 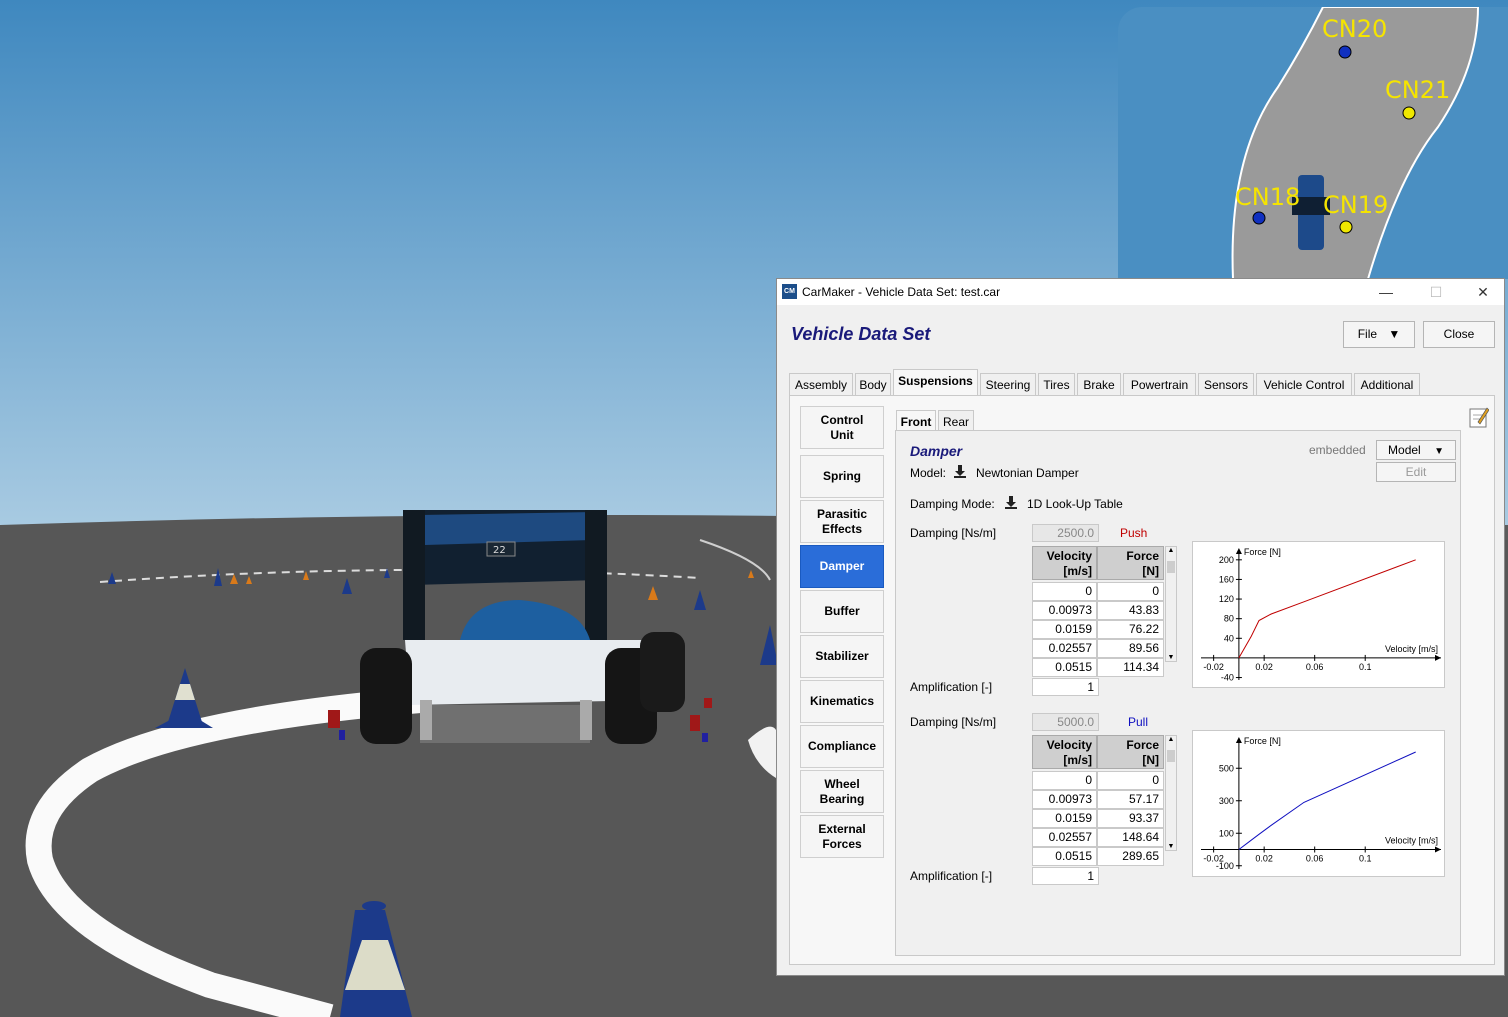 I want to click on close-button: Close, so click(x=1459, y=334).